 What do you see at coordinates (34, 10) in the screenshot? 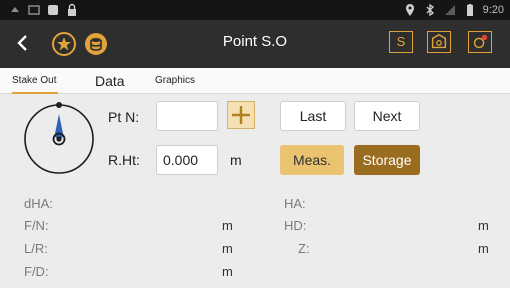
I see `screen-icon` at bounding box center [34, 10].